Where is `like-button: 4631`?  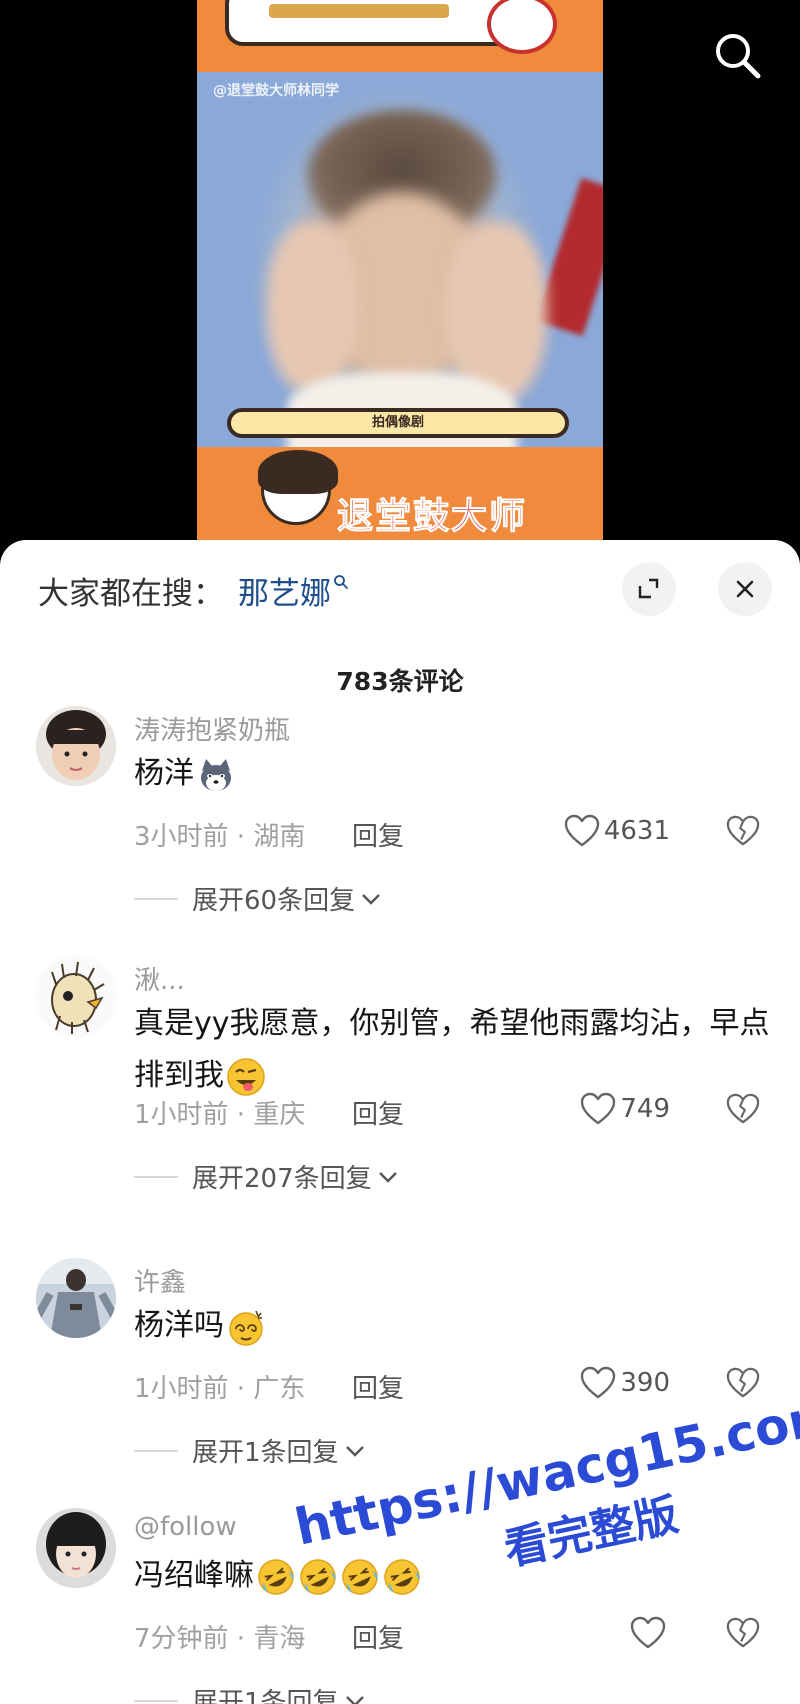 like-button: 4631 is located at coordinates (617, 834).